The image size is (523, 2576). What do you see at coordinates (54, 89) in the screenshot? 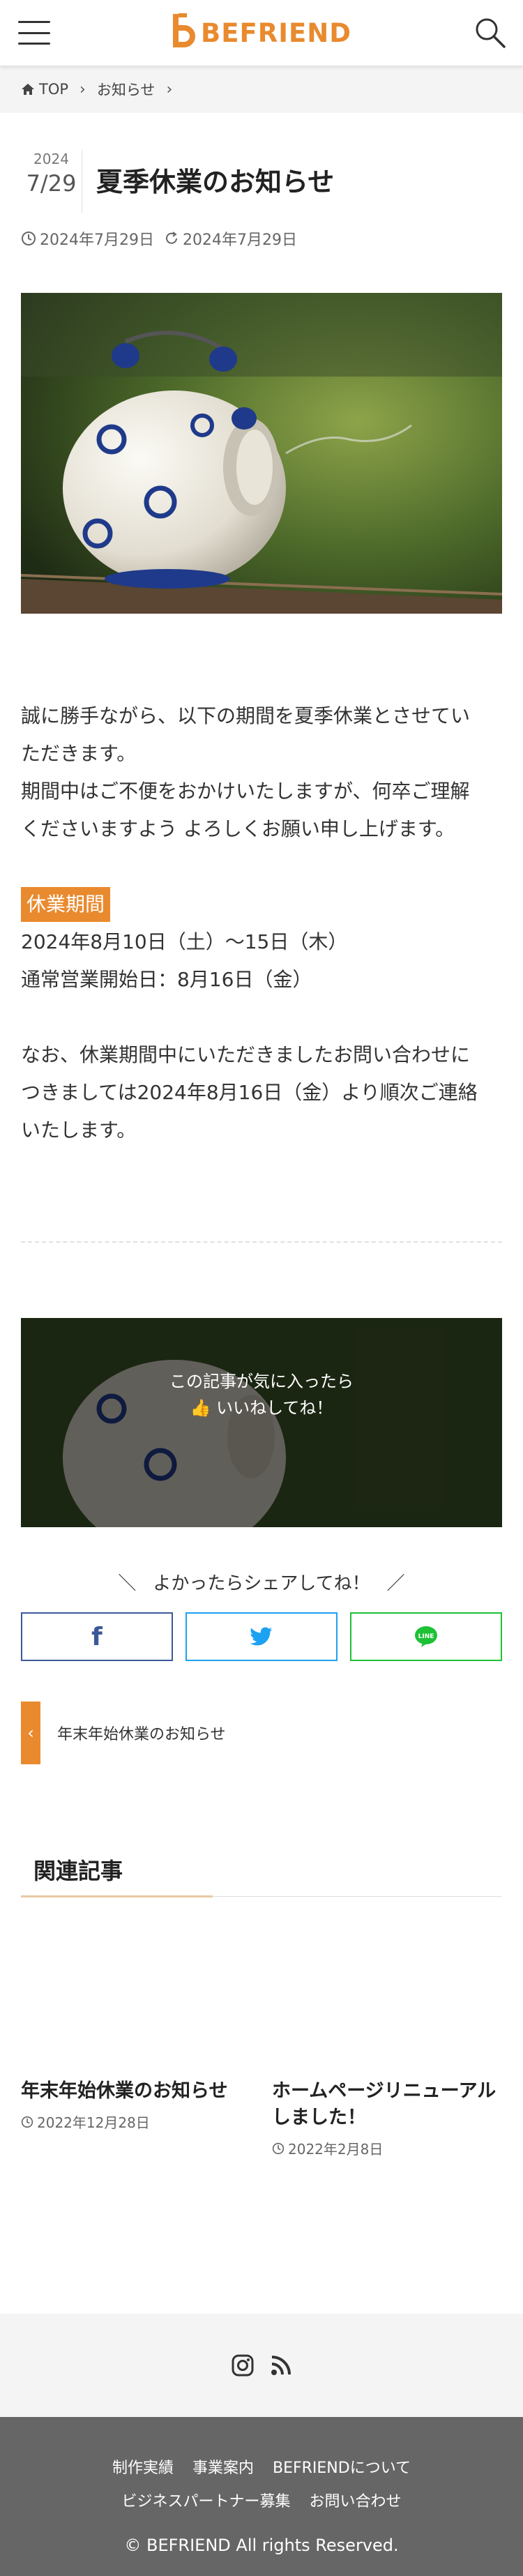
I see `breadcrumb-home-label: TOP` at bounding box center [54, 89].